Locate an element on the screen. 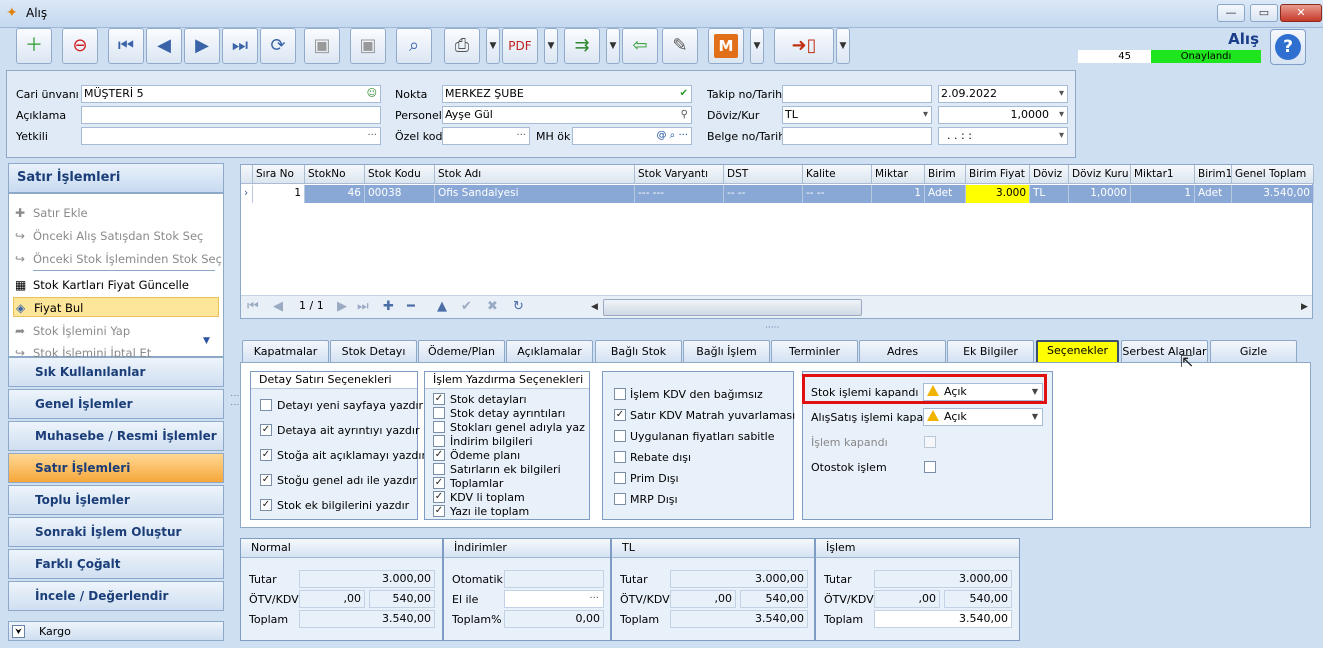 The image size is (1323, 648). table-cell: 3.540,00 is located at coordinates (1273, 194).